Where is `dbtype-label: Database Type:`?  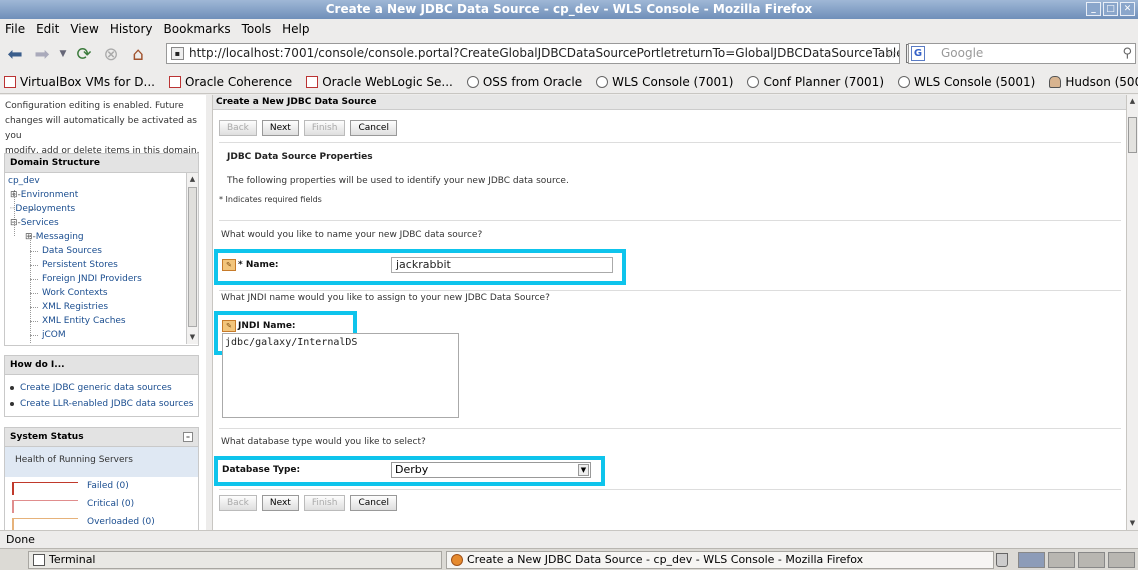 dbtype-label: Database Type: is located at coordinates (261, 470).